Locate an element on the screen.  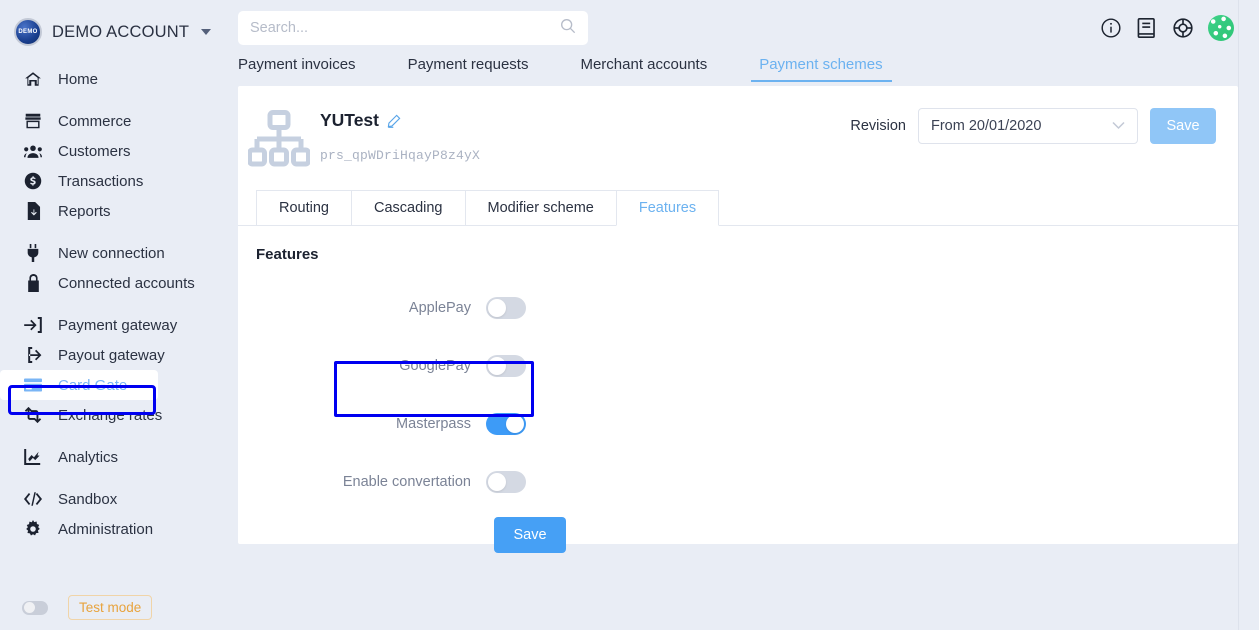
sidebar-item-home: Home is located at coordinates (115, 79).